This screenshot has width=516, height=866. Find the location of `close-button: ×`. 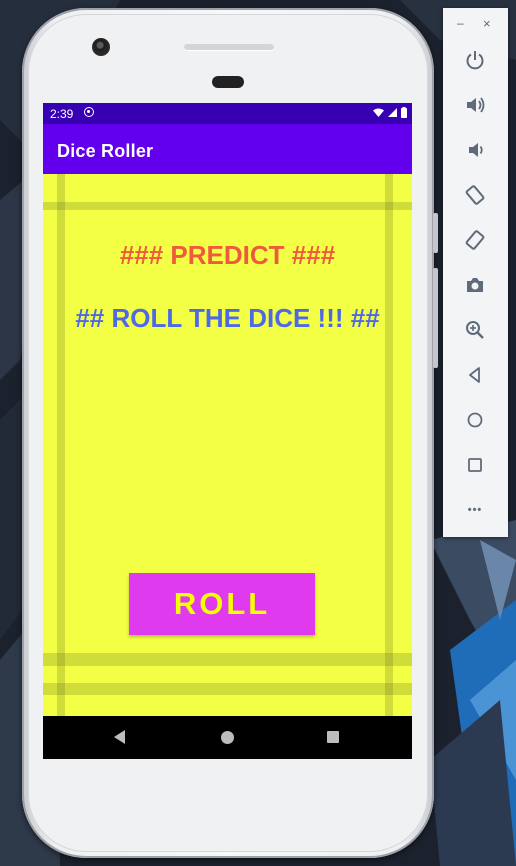

close-button: × is located at coordinates (487, 23).